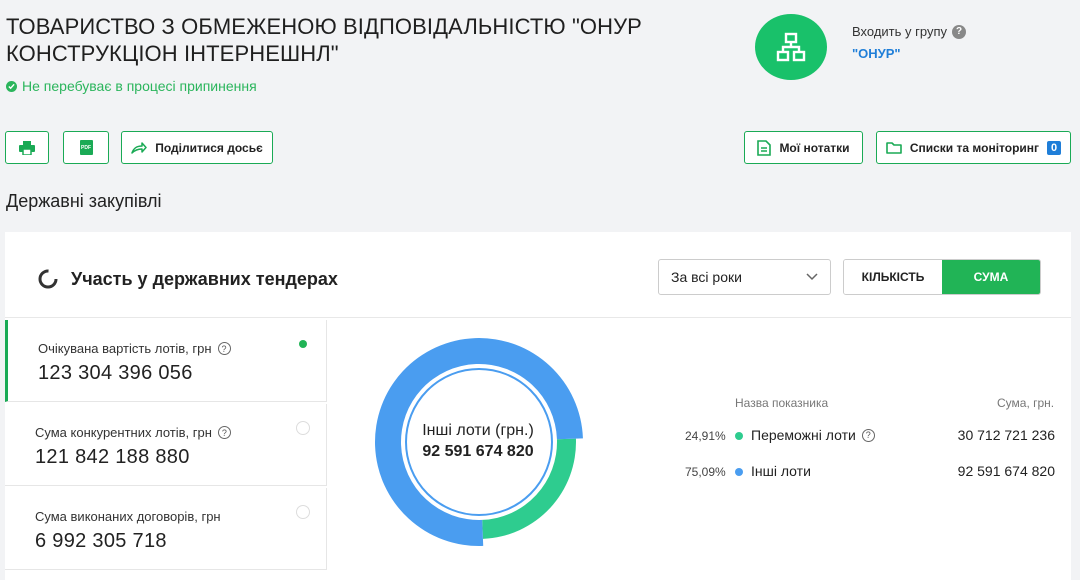 This screenshot has height=580, width=1080. What do you see at coordinates (303, 344) in the screenshot?
I see `metric-radio-selected` at bounding box center [303, 344].